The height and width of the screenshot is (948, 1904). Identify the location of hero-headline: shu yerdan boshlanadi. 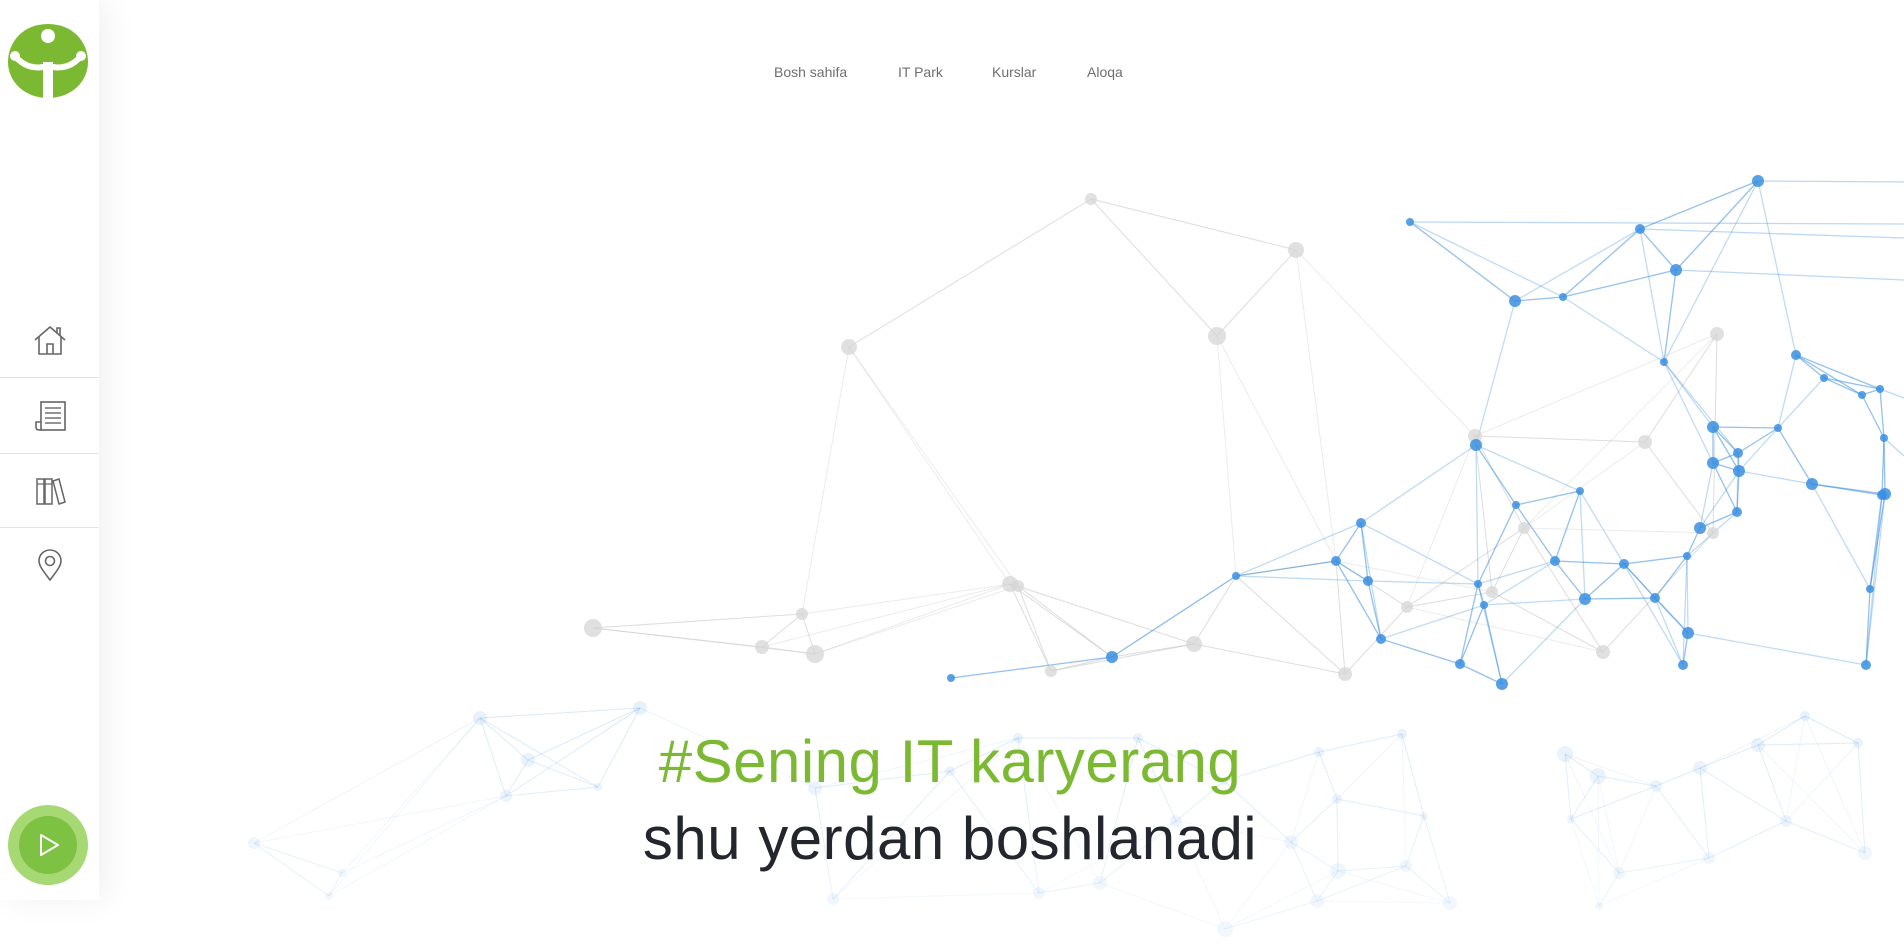
(950, 838).